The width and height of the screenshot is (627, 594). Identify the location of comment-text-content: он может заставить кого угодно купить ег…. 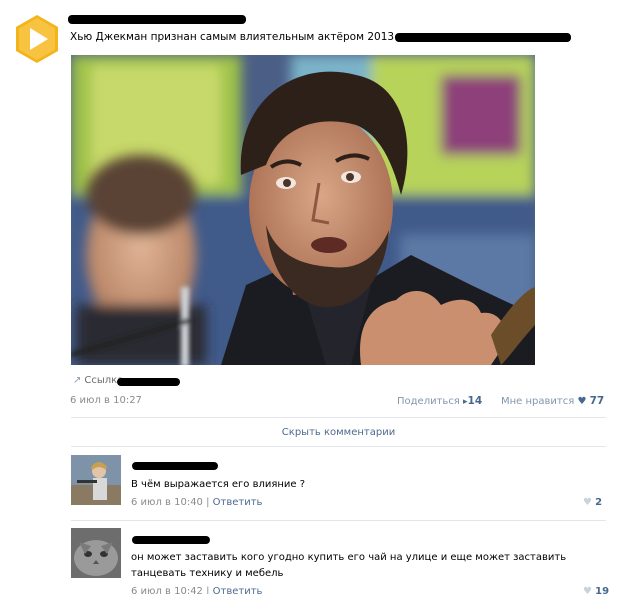
(349, 565).